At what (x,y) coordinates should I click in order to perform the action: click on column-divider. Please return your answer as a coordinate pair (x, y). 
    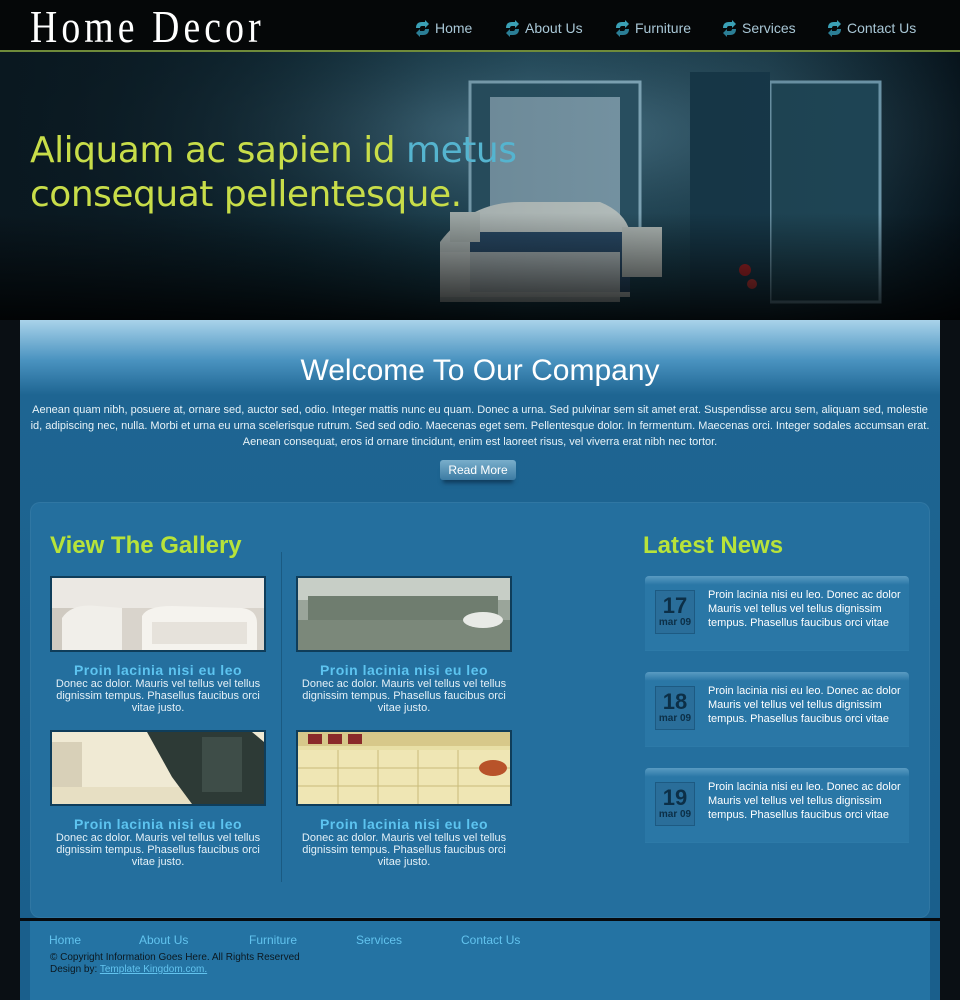
    Looking at the image, I should click on (281, 717).